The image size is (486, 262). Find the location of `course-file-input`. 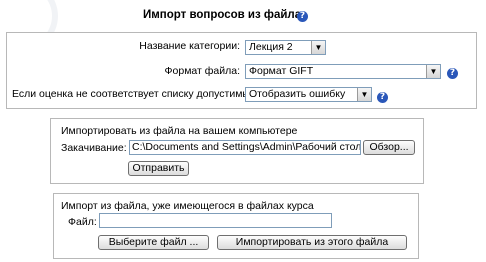

course-file-input is located at coordinates (215, 220).